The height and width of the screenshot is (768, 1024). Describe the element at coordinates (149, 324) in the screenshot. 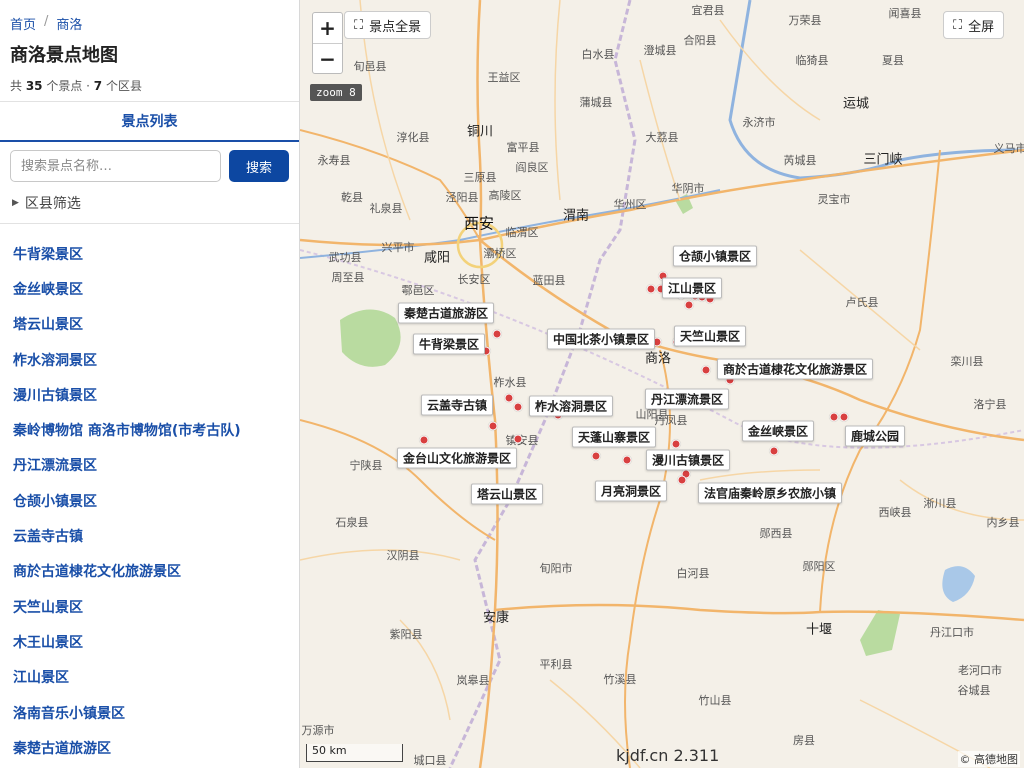

I see `list-item: 塔云山景区` at that location.